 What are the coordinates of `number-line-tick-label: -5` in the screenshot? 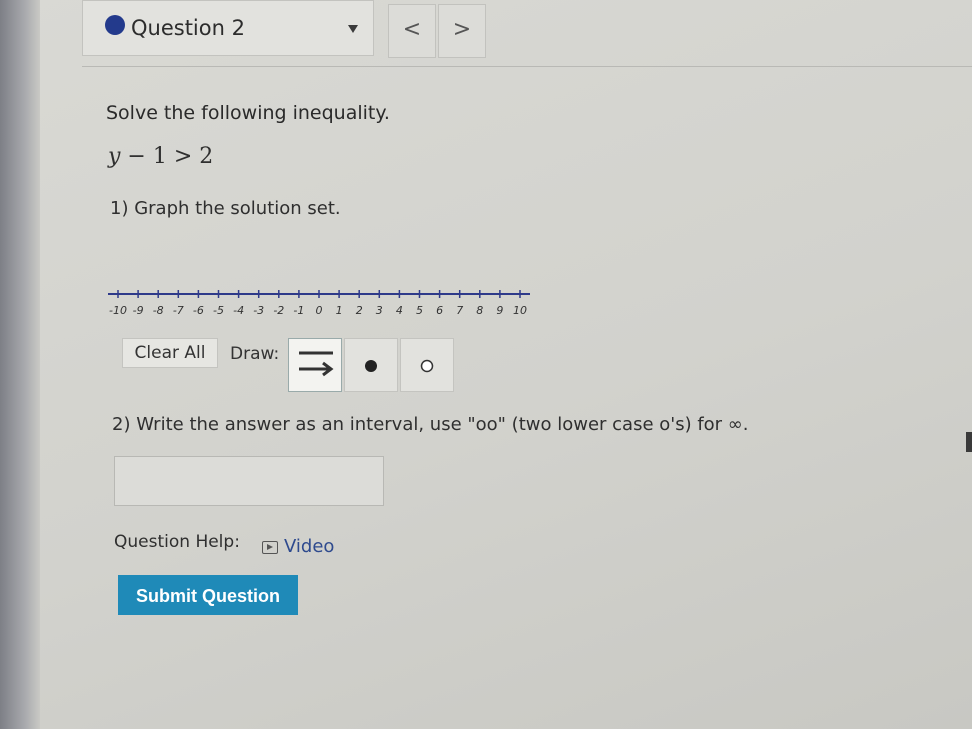 It's located at (218, 310).